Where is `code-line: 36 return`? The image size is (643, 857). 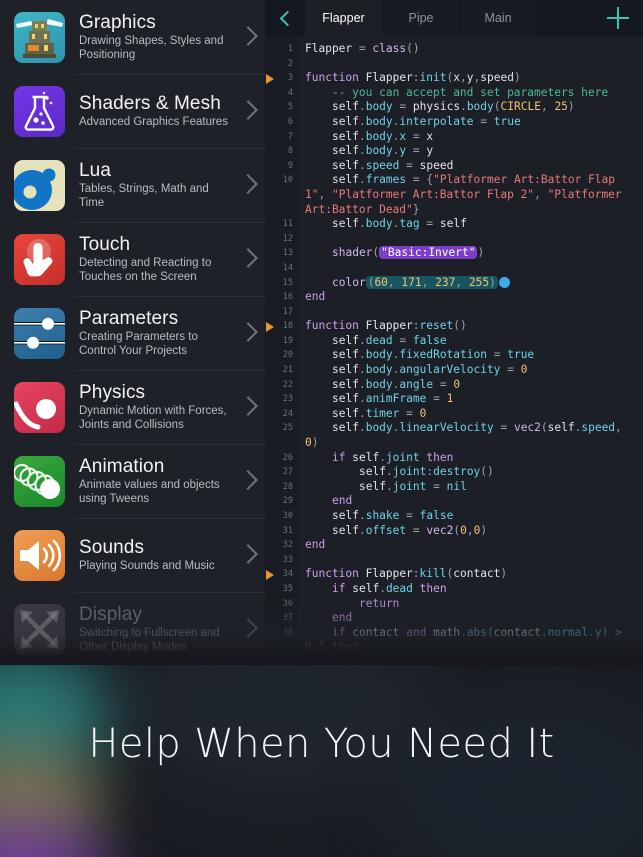
code-line: 36 return is located at coordinates (454, 604).